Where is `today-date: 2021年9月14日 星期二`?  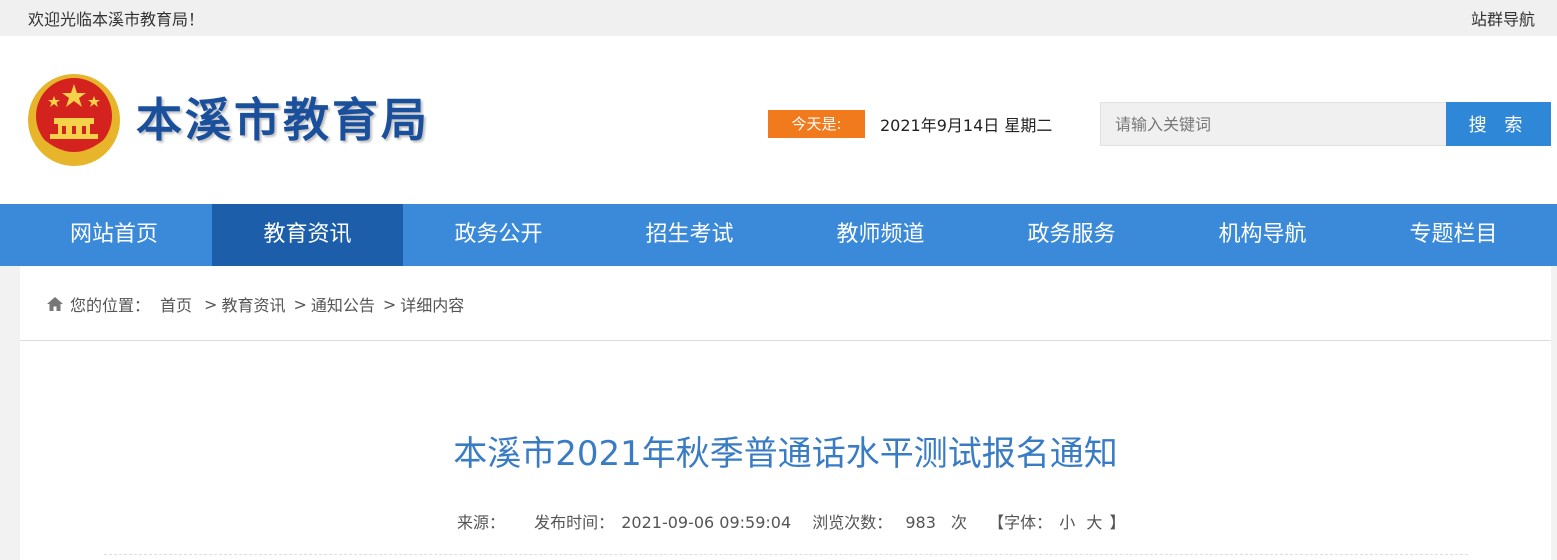
today-date: 2021年9月14日 星期二 is located at coordinates (966, 125).